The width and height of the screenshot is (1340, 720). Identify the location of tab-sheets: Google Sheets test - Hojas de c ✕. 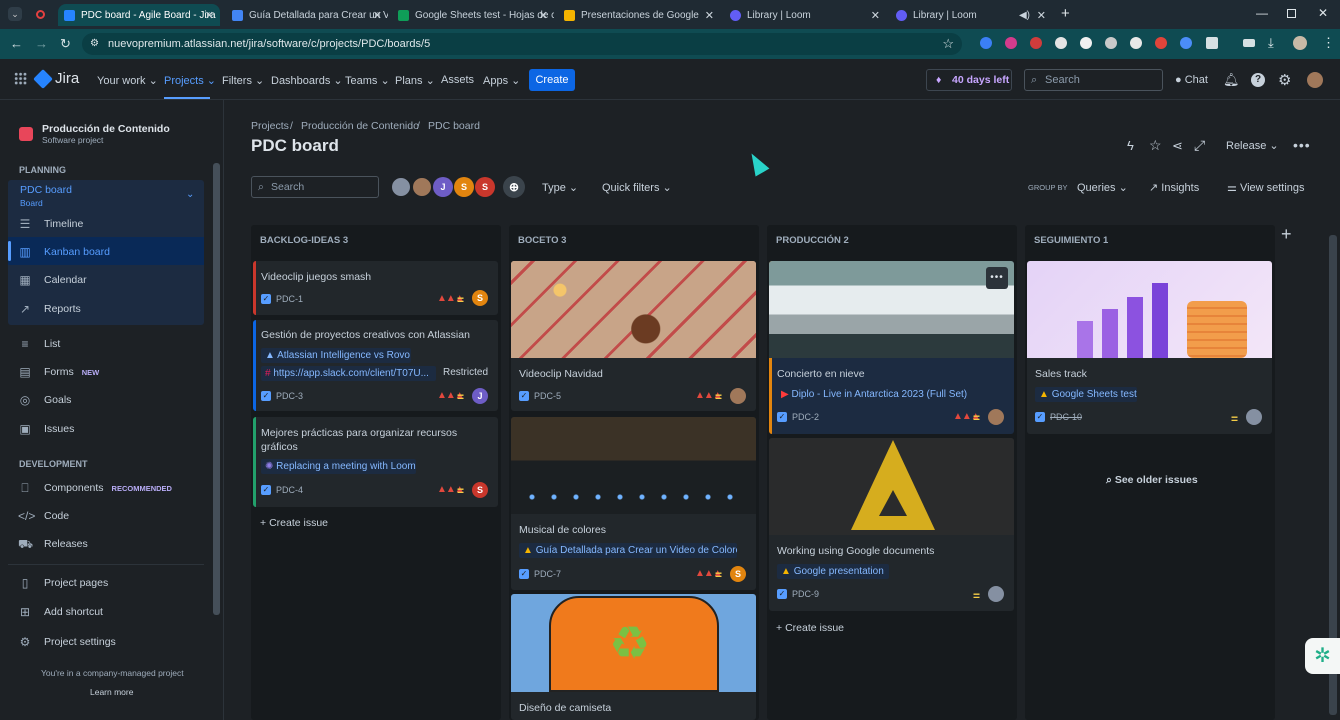
(473, 15).